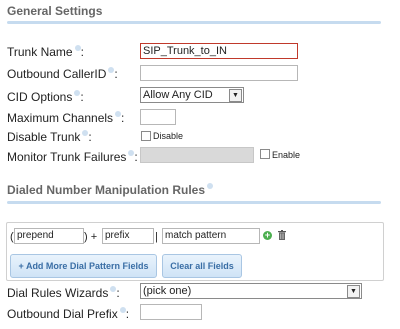 The width and height of the screenshot is (400, 329). Describe the element at coordinates (40, 52) in the screenshot. I see `trunk-name-label: Trunk Name` at that location.